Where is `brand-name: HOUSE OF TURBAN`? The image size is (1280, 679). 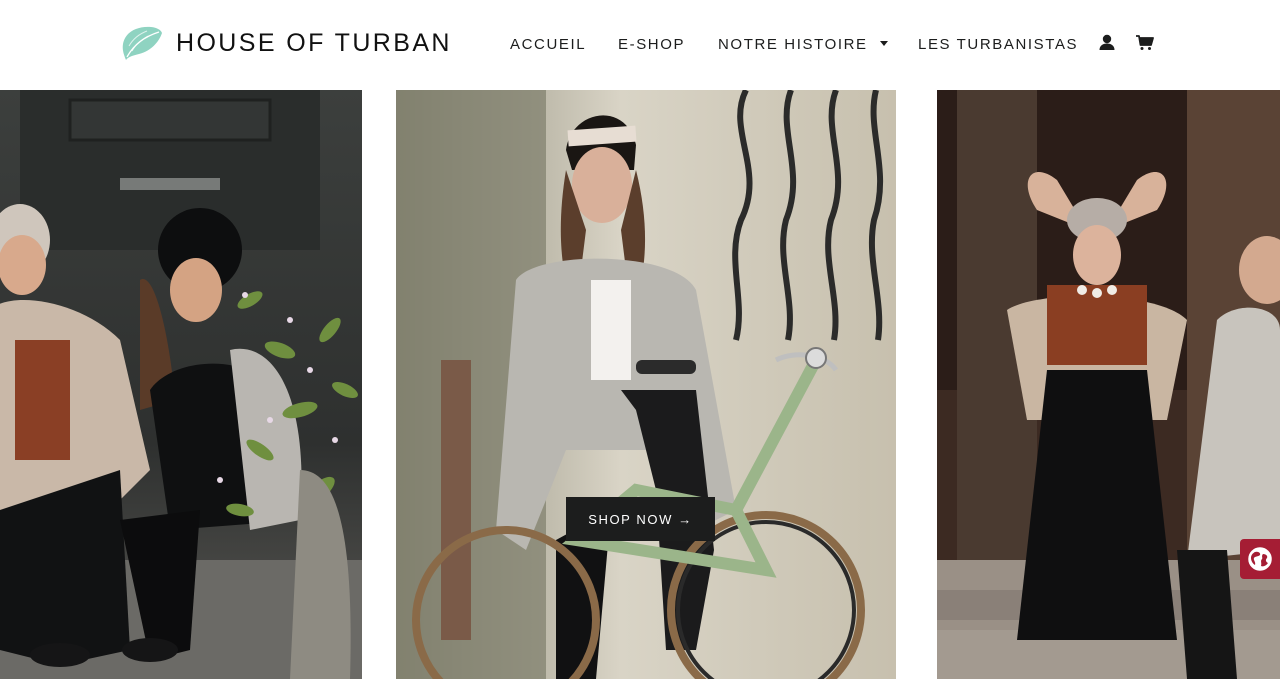
brand-name: HOUSE OF TURBAN is located at coordinates (314, 42).